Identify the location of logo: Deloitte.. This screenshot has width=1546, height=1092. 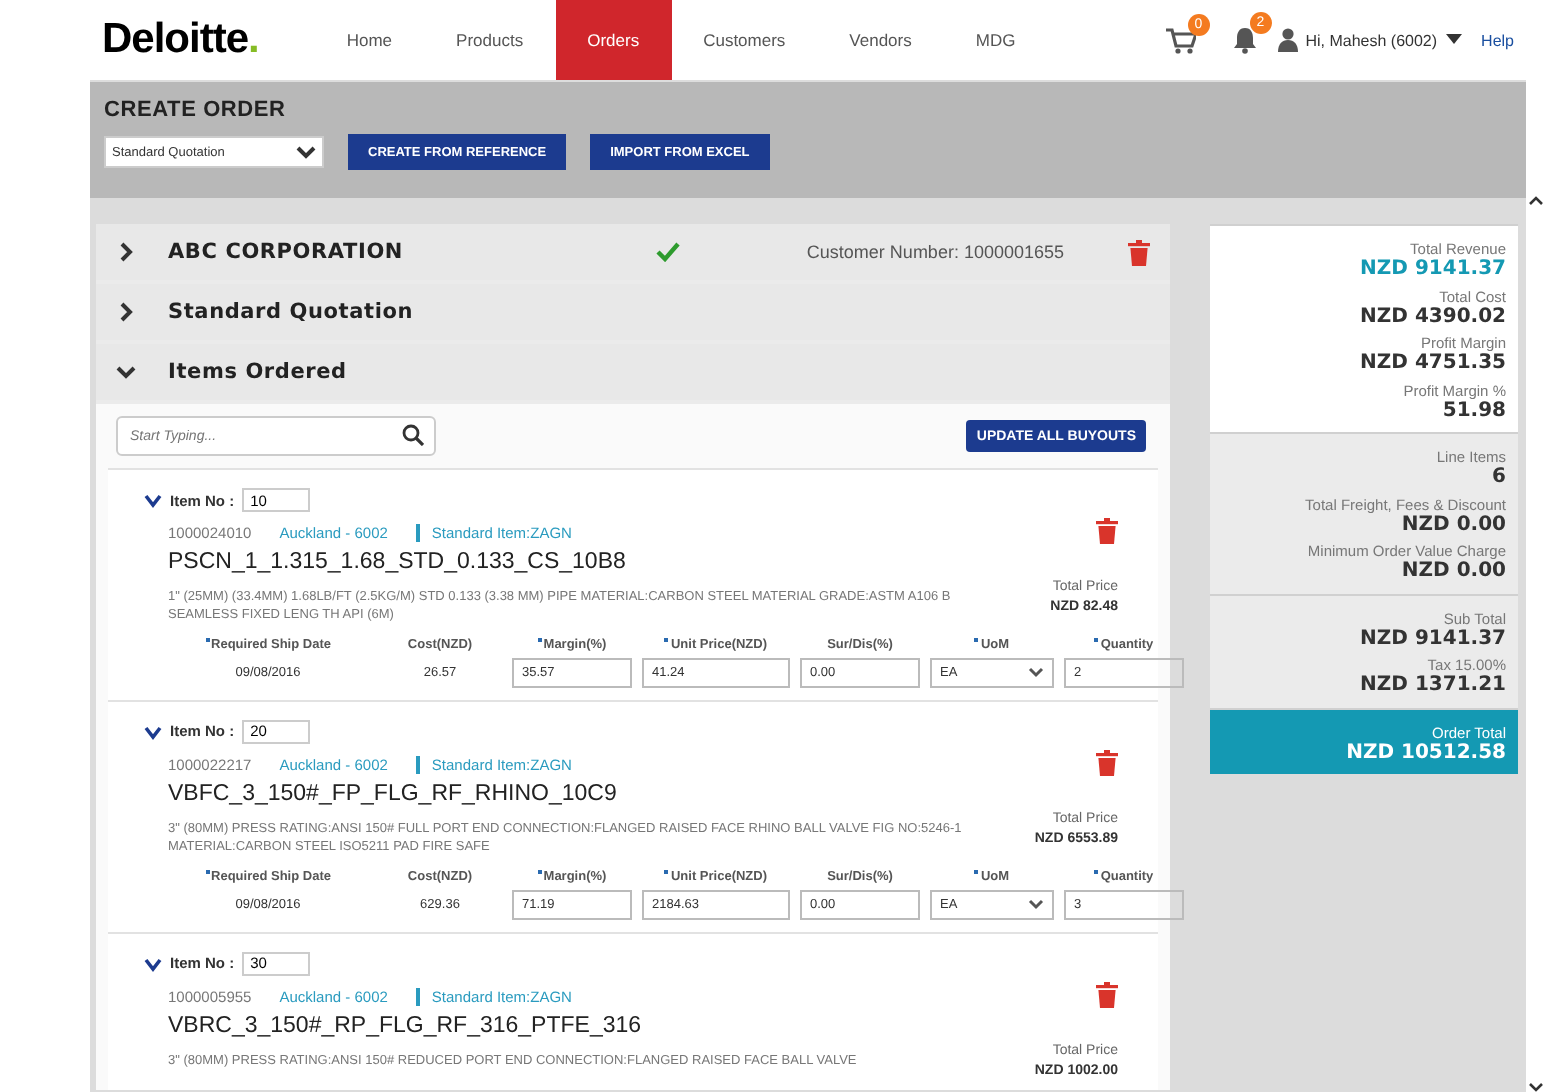
(180, 40).